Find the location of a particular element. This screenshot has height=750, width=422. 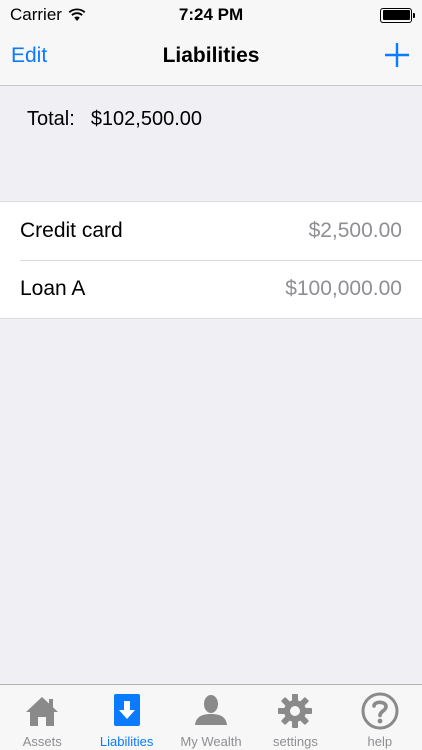

total-summary: Total: $102,500.00 is located at coordinates (114, 119).